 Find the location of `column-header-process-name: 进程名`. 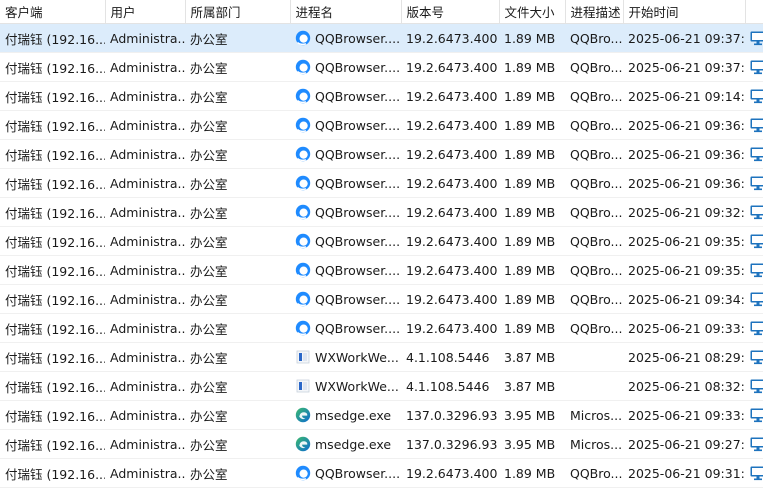

column-header-process-name: 进程名 is located at coordinates (345, 12).